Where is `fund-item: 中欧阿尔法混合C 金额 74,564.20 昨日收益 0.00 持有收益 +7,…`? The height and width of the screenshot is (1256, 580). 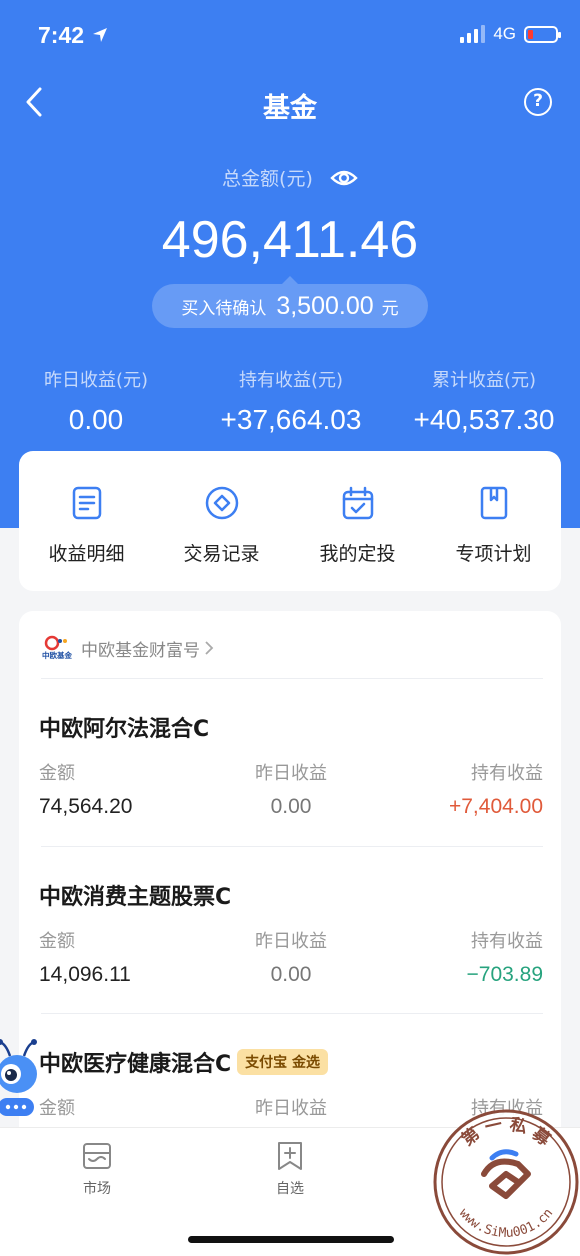
fund-item: 中欧阿尔法混合C 金额 74,564.20 昨日收益 0.00 持有收益 +7,… is located at coordinates (291, 794).